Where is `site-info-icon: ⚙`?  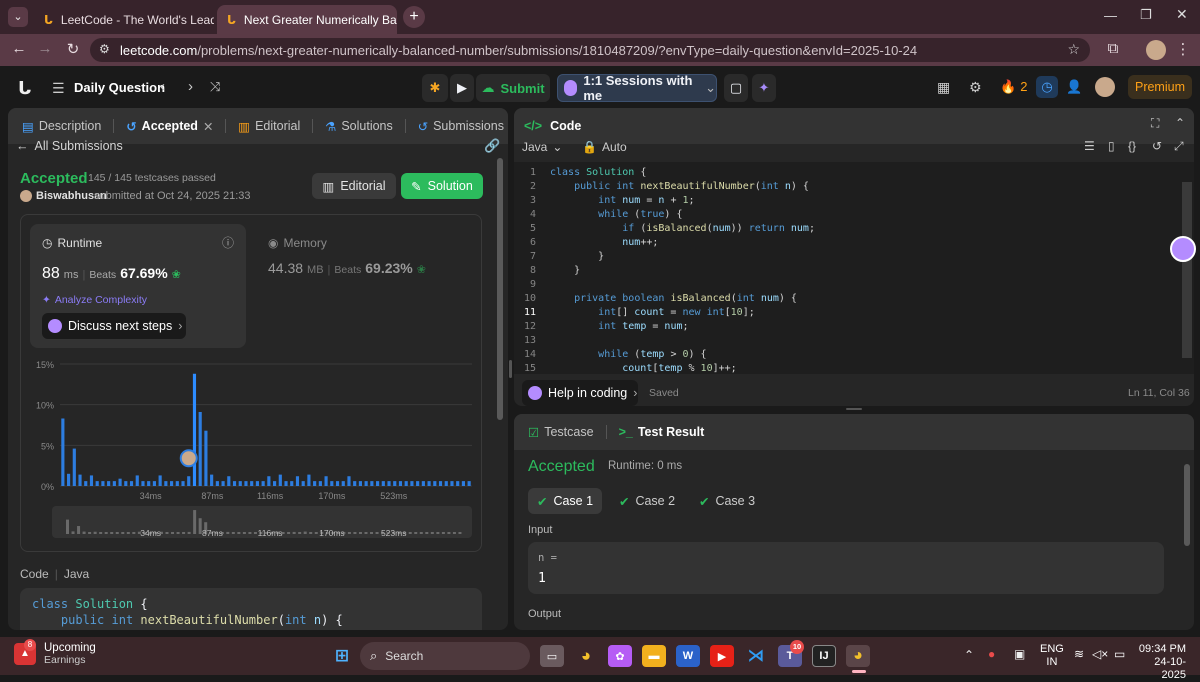
site-info-icon: ⚙ is located at coordinates (104, 49).